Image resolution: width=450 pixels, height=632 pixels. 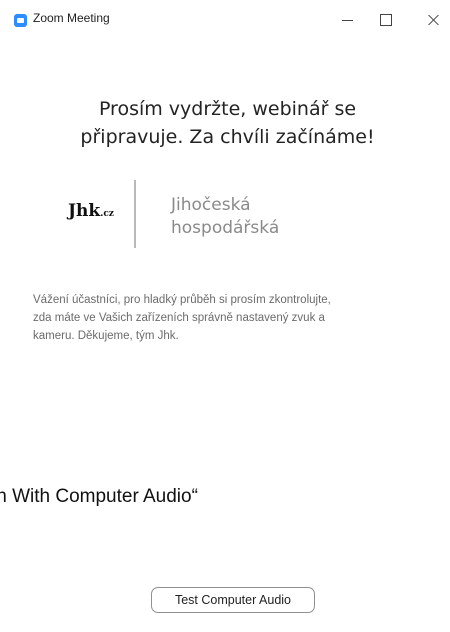 What do you see at coordinates (225, 228) in the screenshot?
I see `org-name-line-2: hospodářská` at bounding box center [225, 228].